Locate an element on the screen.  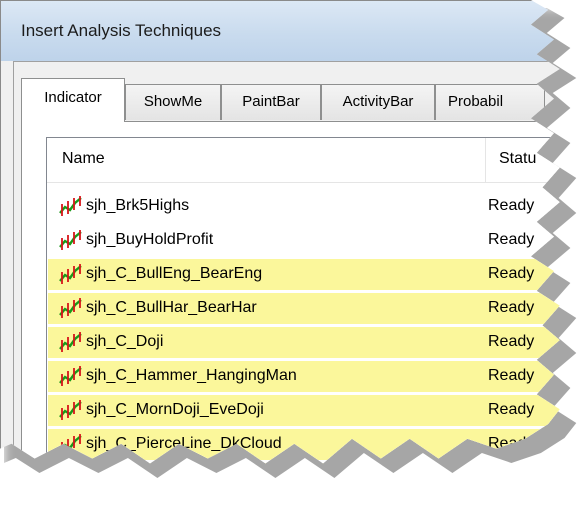
tab-paintbar: PaintBar is located at coordinates (271, 102).